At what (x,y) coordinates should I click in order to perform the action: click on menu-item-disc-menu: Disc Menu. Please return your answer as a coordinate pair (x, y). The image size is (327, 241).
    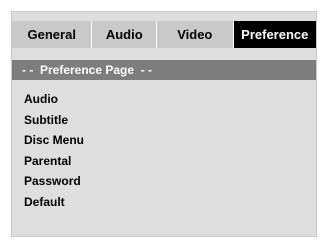
    Looking at the image, I should click on (54, 140).